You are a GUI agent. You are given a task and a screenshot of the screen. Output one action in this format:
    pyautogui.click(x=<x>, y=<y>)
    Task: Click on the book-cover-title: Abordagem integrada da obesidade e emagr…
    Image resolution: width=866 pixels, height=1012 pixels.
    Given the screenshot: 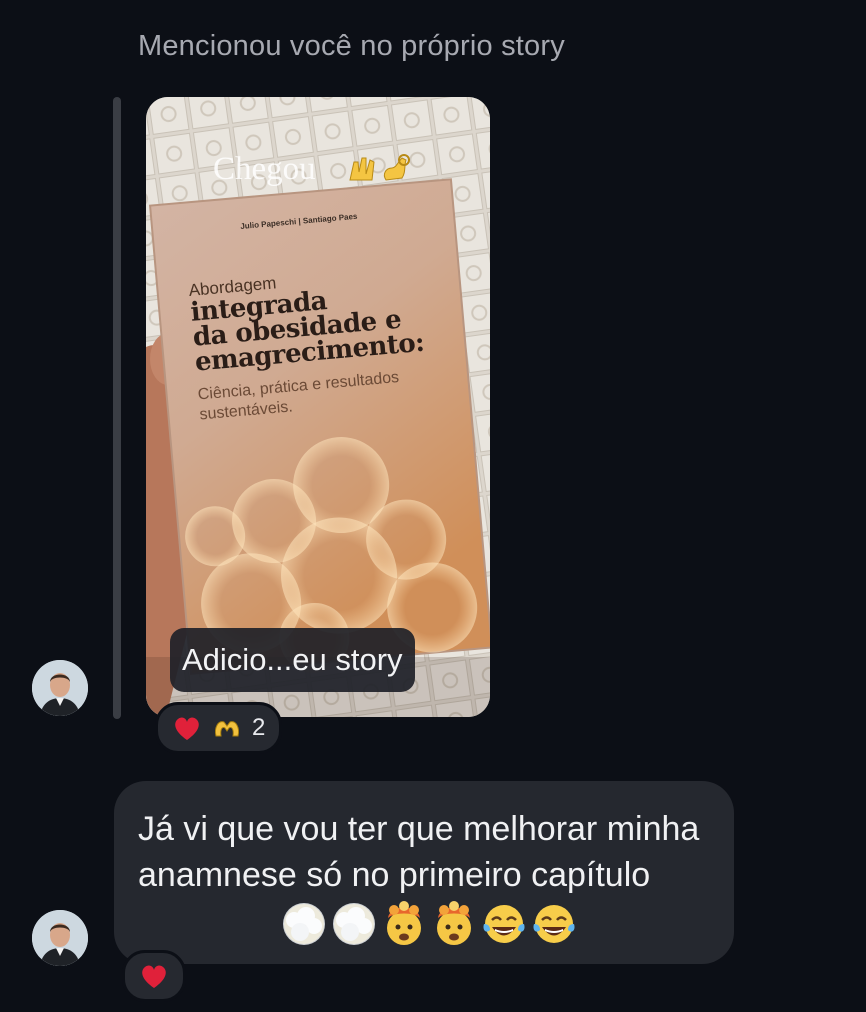 What is the action you would take?
    pyautogui.click(x=324, y=342)
    